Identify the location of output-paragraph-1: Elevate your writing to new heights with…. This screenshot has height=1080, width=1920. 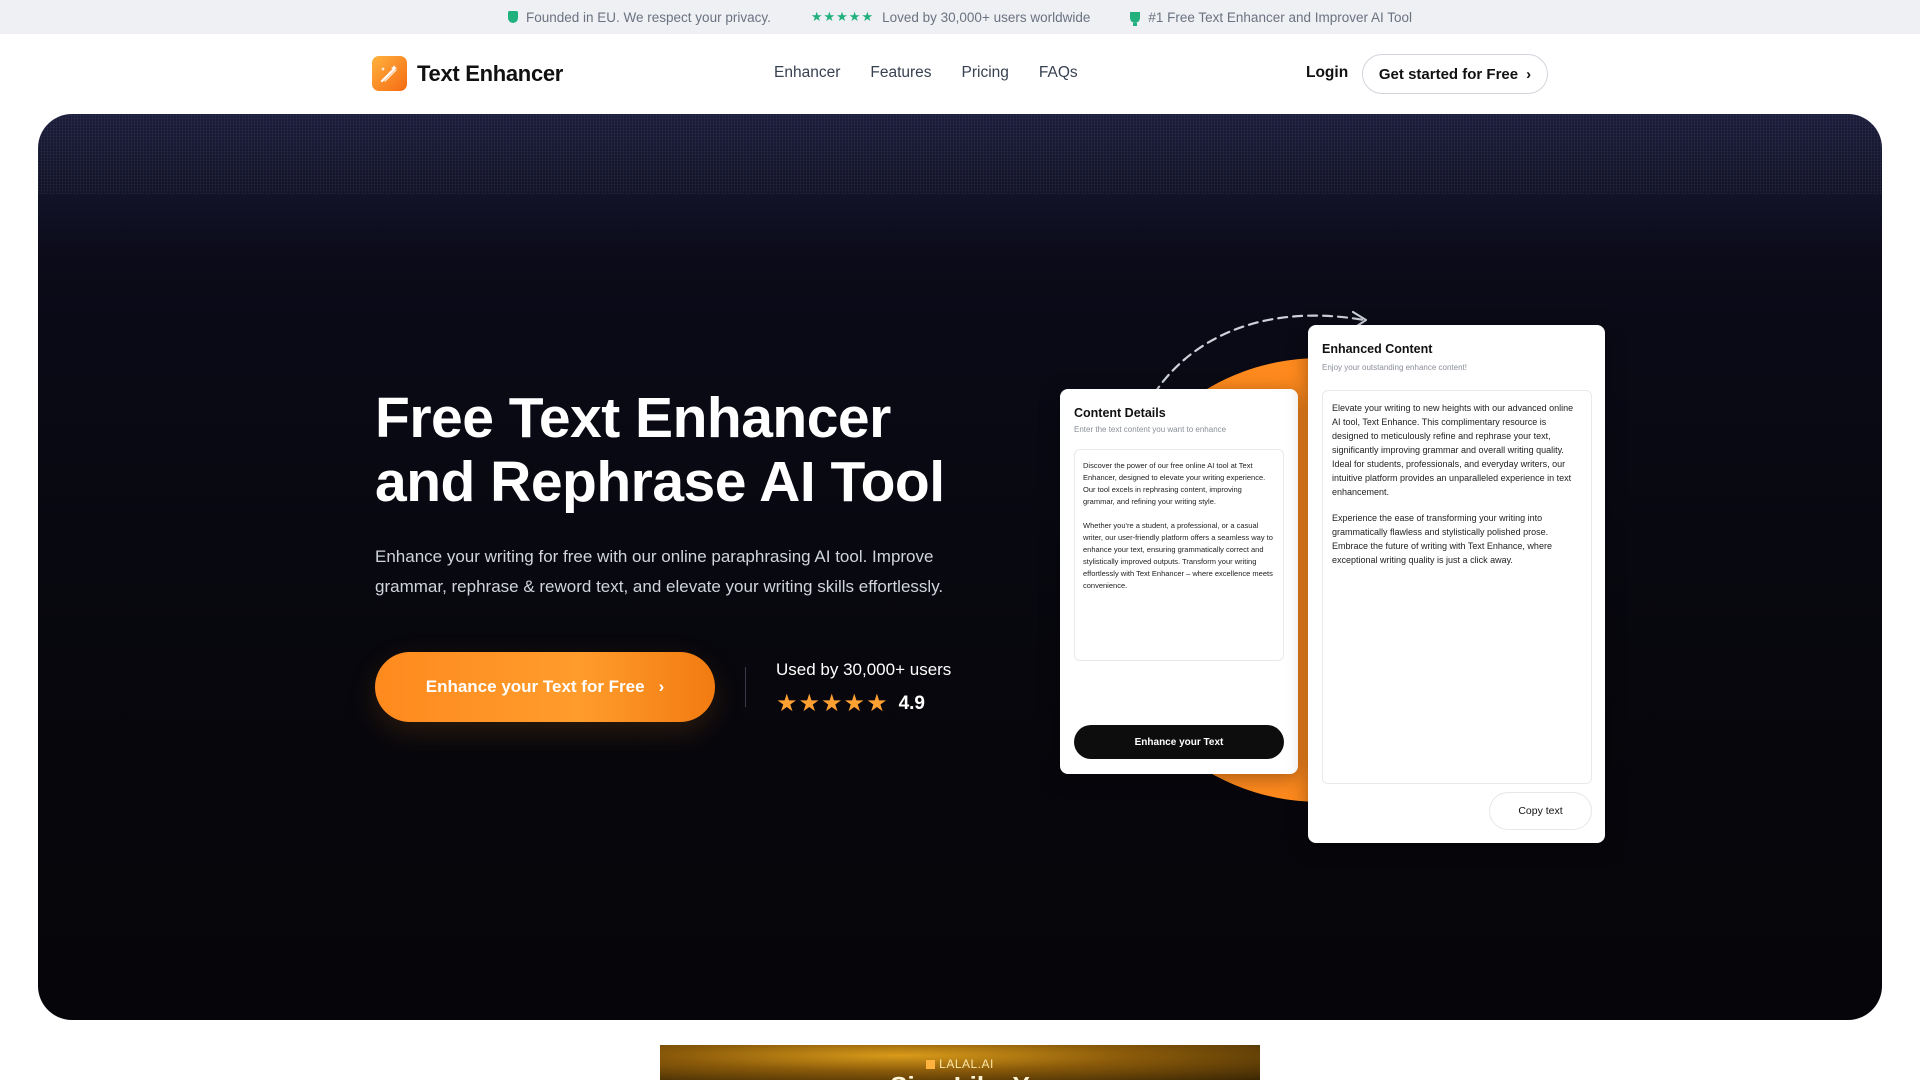
(1453, 450).